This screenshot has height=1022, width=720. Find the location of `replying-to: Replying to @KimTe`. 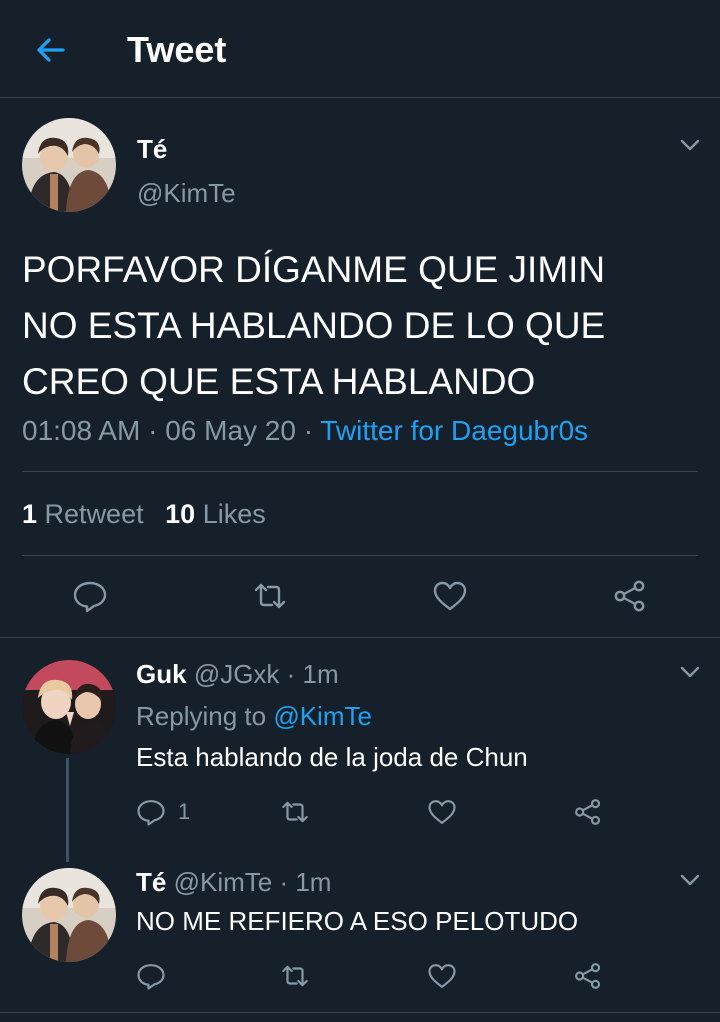

replying-to: Replying to @KimTe is located at coordinates (254, 716).